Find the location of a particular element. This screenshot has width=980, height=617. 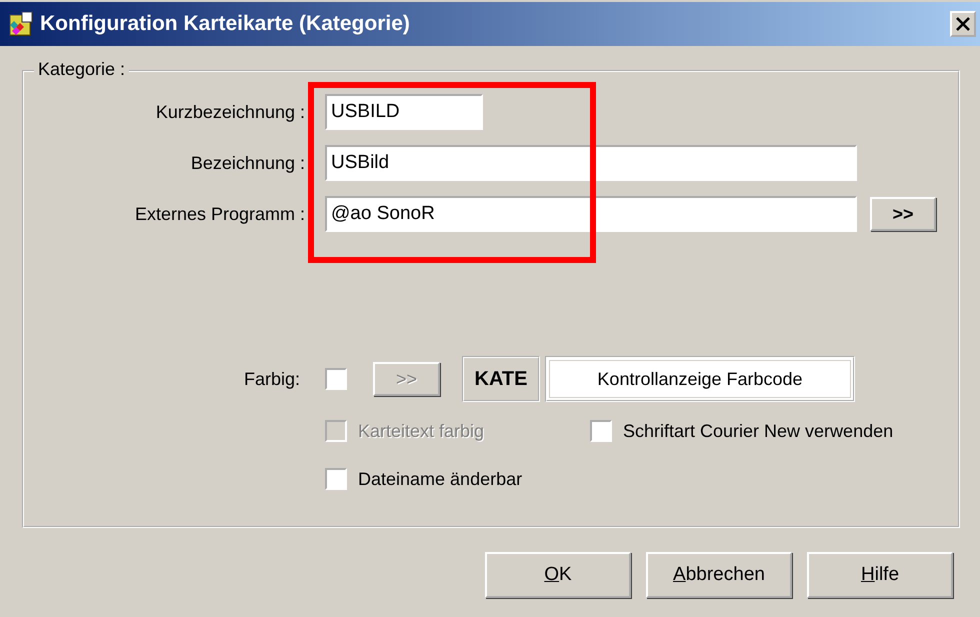

close-button is located at coordinates (963, 24).